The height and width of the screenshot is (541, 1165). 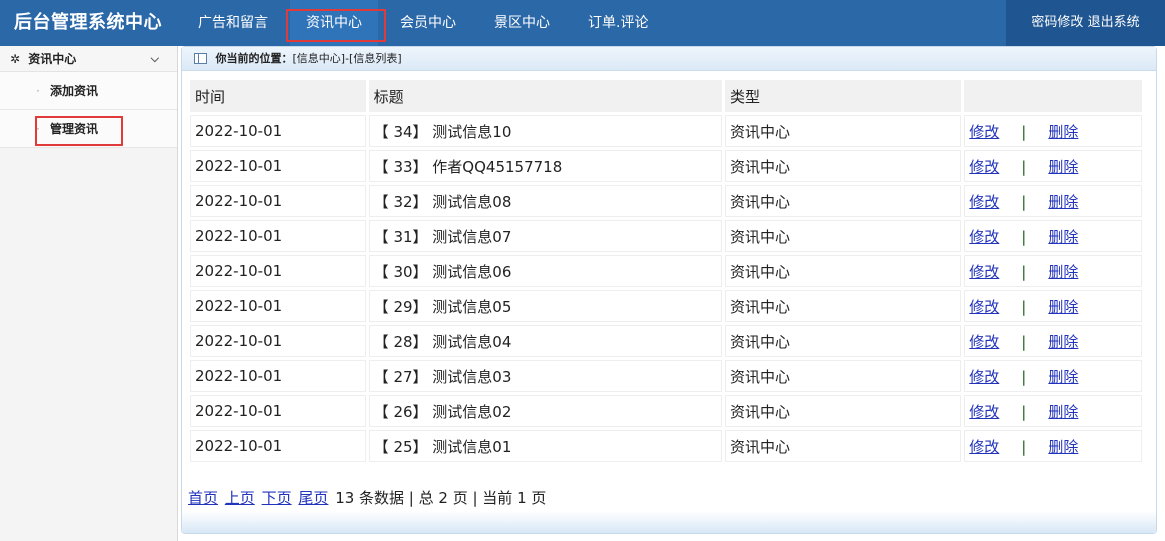 I want to click on sidebar-group-news: ✲ 资讯中心 ⌵, so click(x=88, y=59).